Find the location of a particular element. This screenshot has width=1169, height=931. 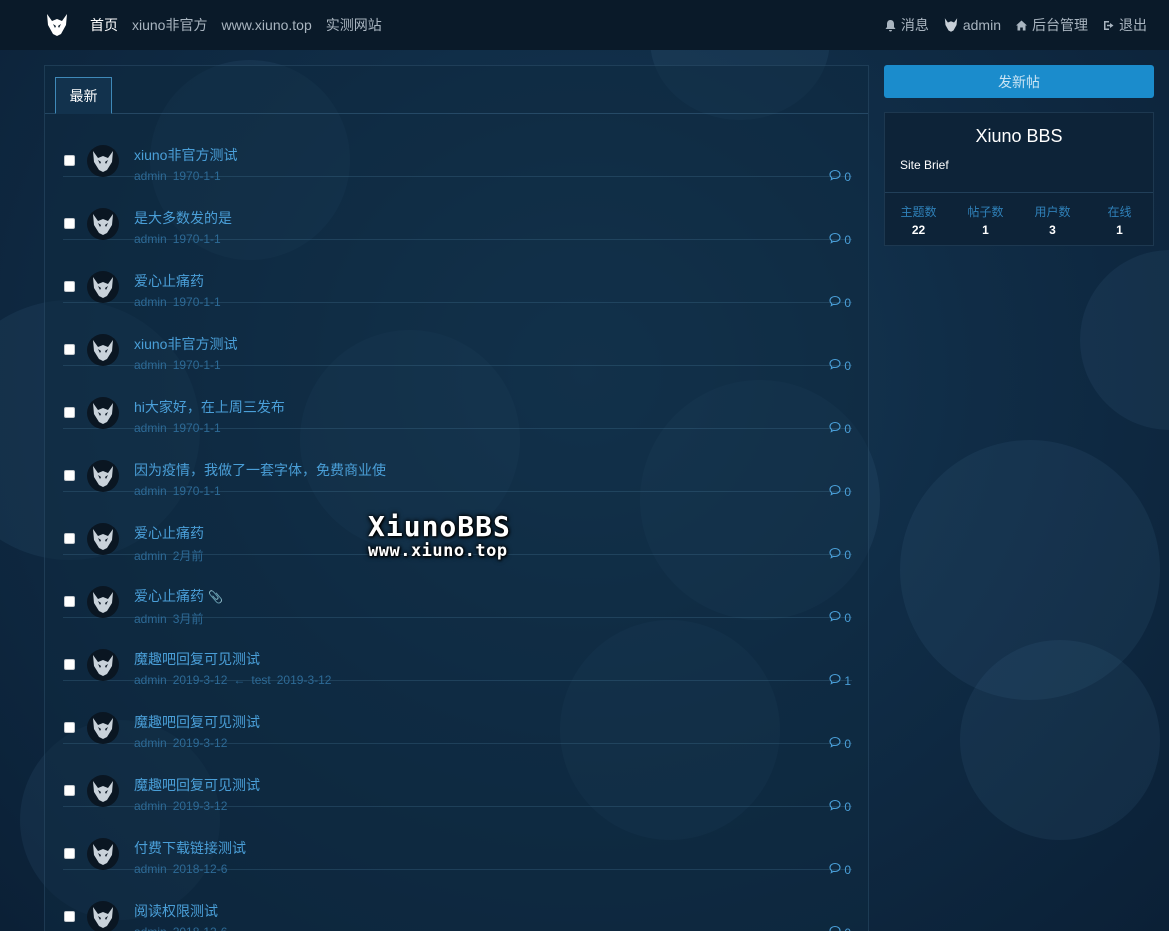

thread-title: 阅读权限测试 is located at coordinates (176, 911).